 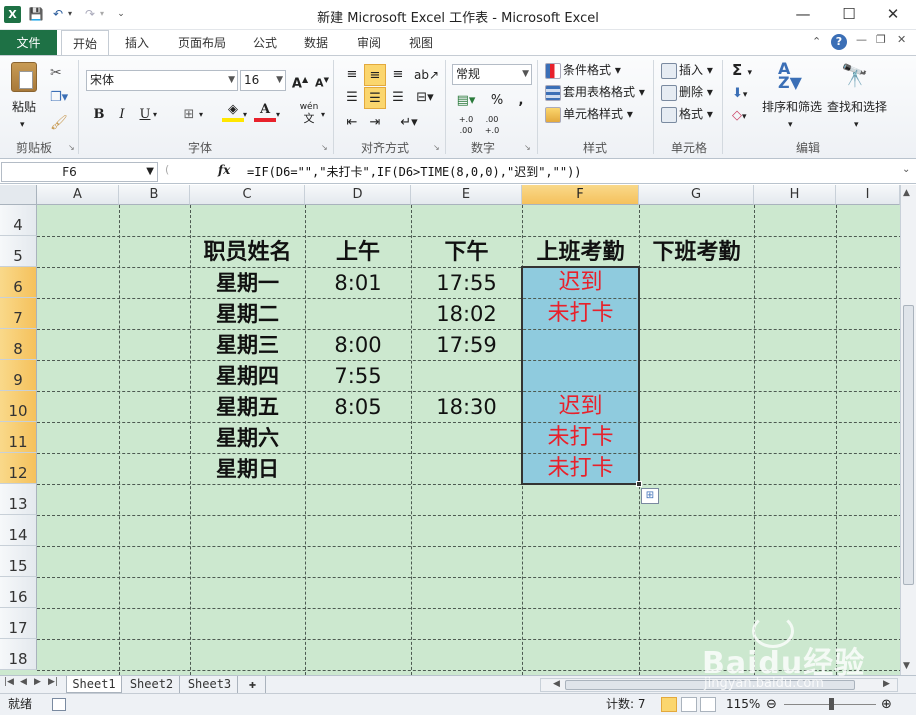 I want to click on cell-e7: 18:02, so click(x=466, y=314).